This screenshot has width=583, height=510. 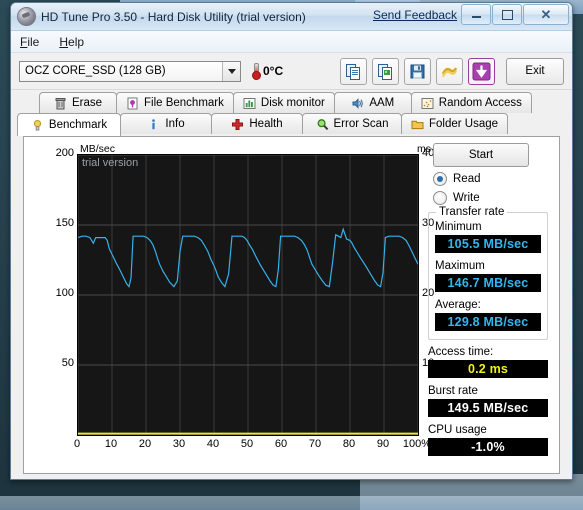 What do you see at coordinates (184, 103) in the screenshot?
I see `tab-file-benchmark-label: File Benchmark` at bounding box center [184, 103].